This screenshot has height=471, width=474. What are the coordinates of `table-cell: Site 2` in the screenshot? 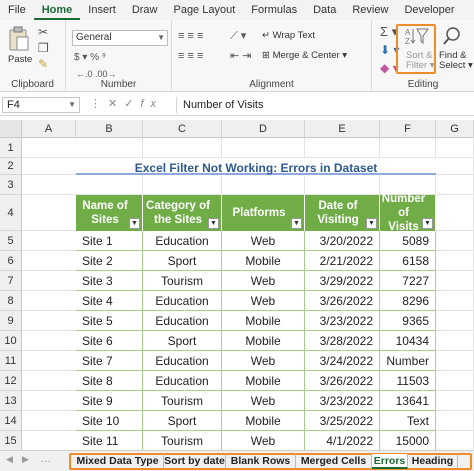 It's located at (109, 261).